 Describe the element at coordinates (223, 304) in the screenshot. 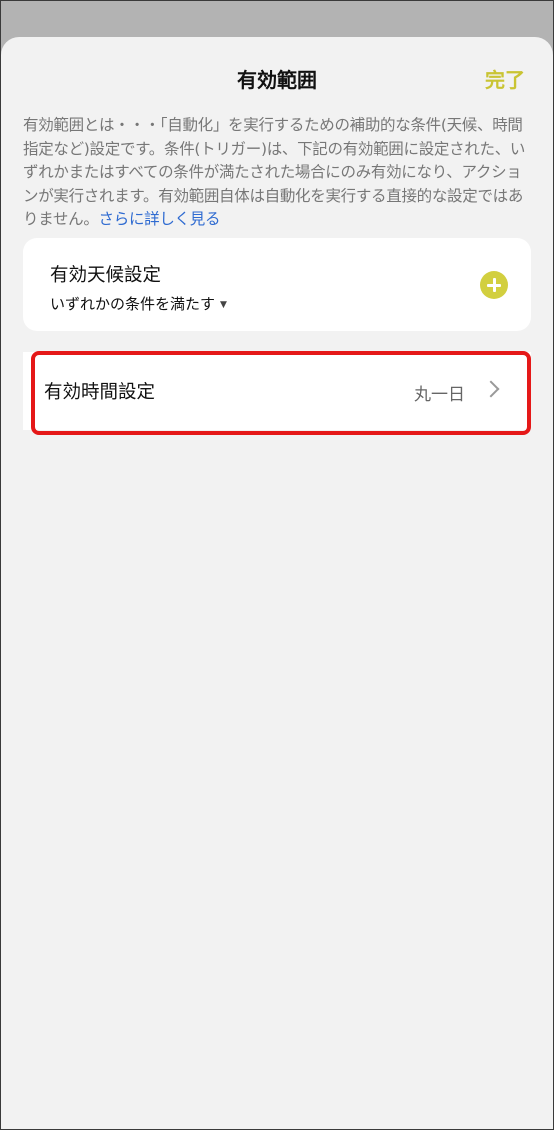

I see `chevron-down-icon: ▼` at that location.